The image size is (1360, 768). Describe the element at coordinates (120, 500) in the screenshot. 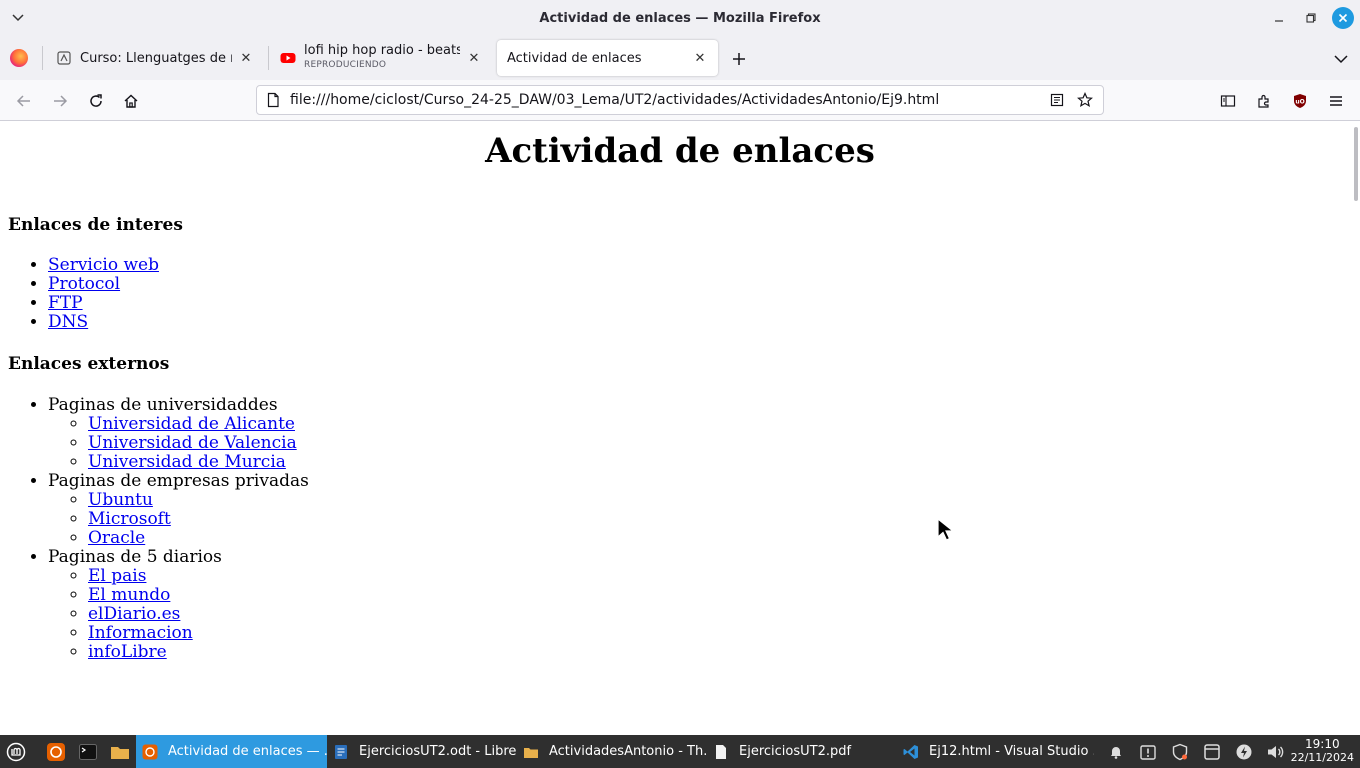

I see `link-ubuntu: Ubuntu` at that location.